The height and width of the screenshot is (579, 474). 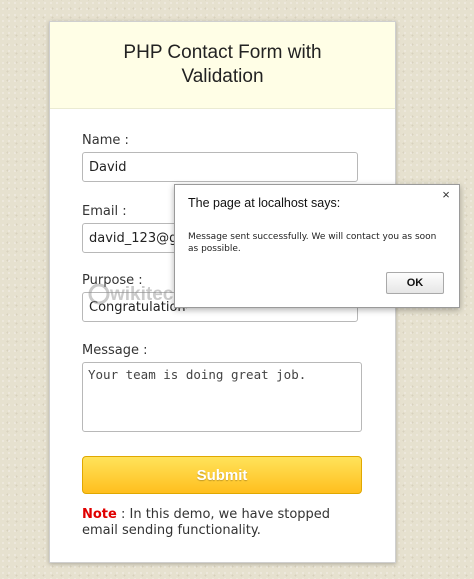 What do you see at coordinates (99, 514) in the screenshot?
I see `note-label: Note` at bounding box center [99, 514].